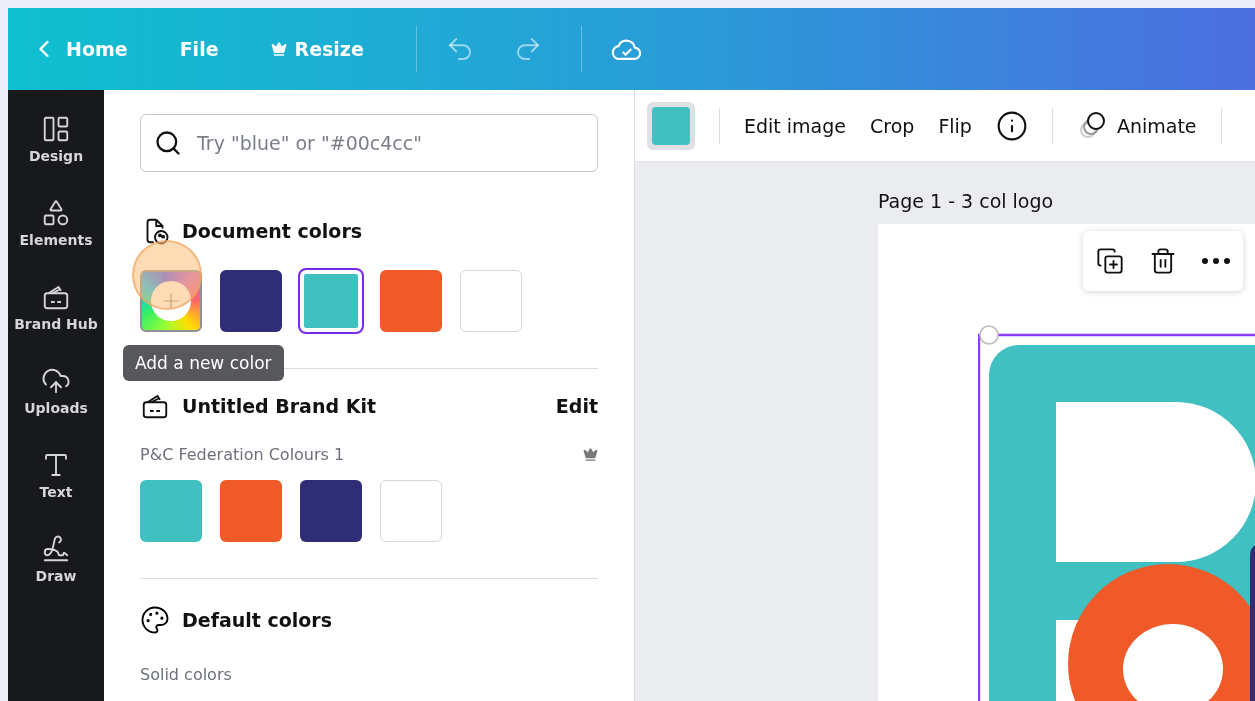  Describe the element at coordinates (966, 201) in the screenshot. I see `page-label: Page 1 - 3 col logo` at that location.